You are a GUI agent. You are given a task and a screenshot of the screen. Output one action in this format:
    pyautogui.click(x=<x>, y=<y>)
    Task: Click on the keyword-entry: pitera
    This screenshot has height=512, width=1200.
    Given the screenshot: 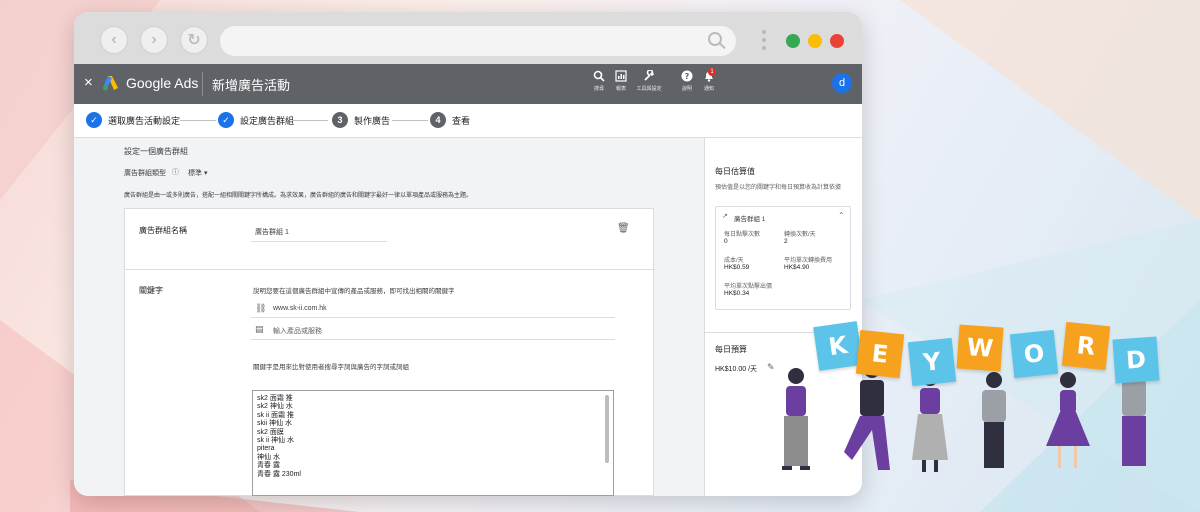 What is the action you would take?
    pyautogui.click(x=266, y=449)
    